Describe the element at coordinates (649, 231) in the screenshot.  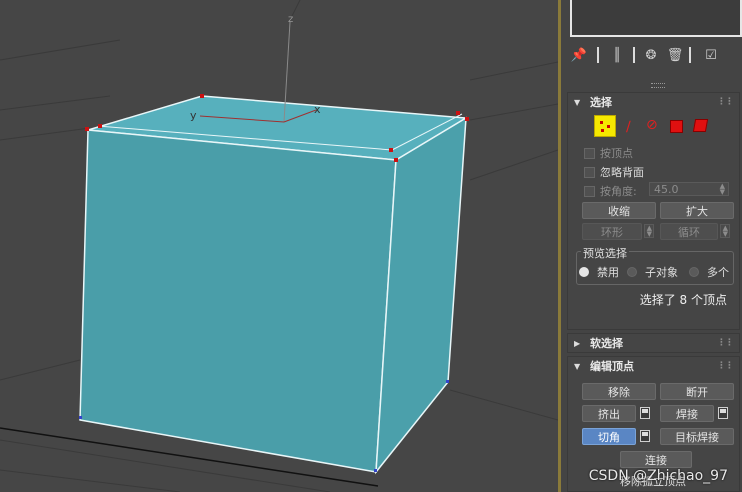
I see `ring-spinner: ▲ ▼` at that location.